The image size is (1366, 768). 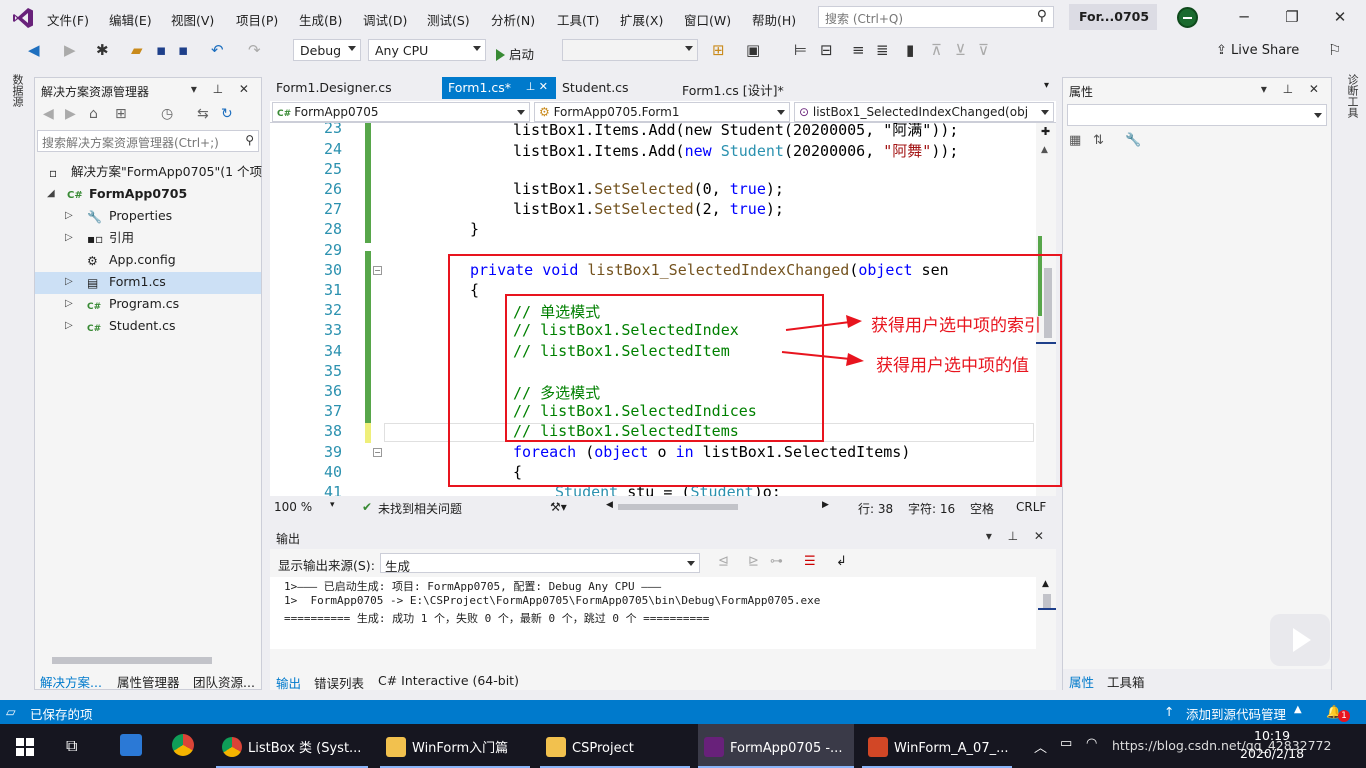 I want to click on next-message-icon: ⊶, so click(x=776, y=561).